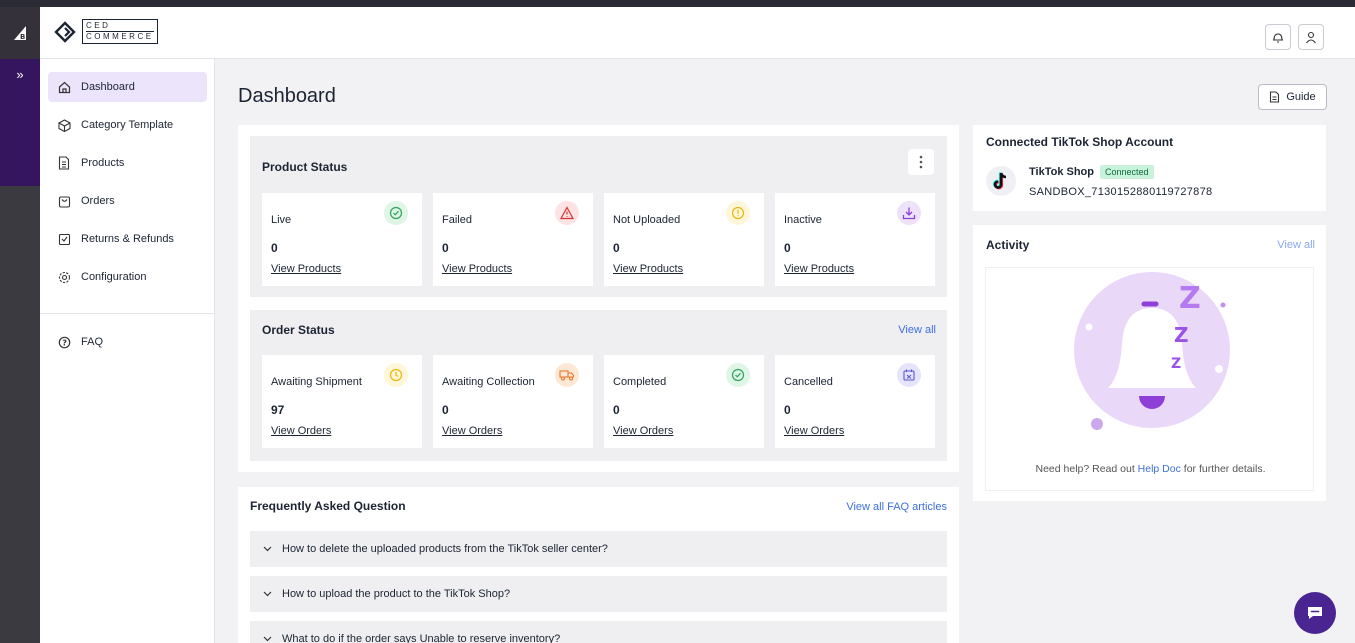 The image size is (1355, 643). What do you see at coordinates (567, 213) in the screenshot?
I see `warning-triangle-icon` at bounding box center [567, 213].